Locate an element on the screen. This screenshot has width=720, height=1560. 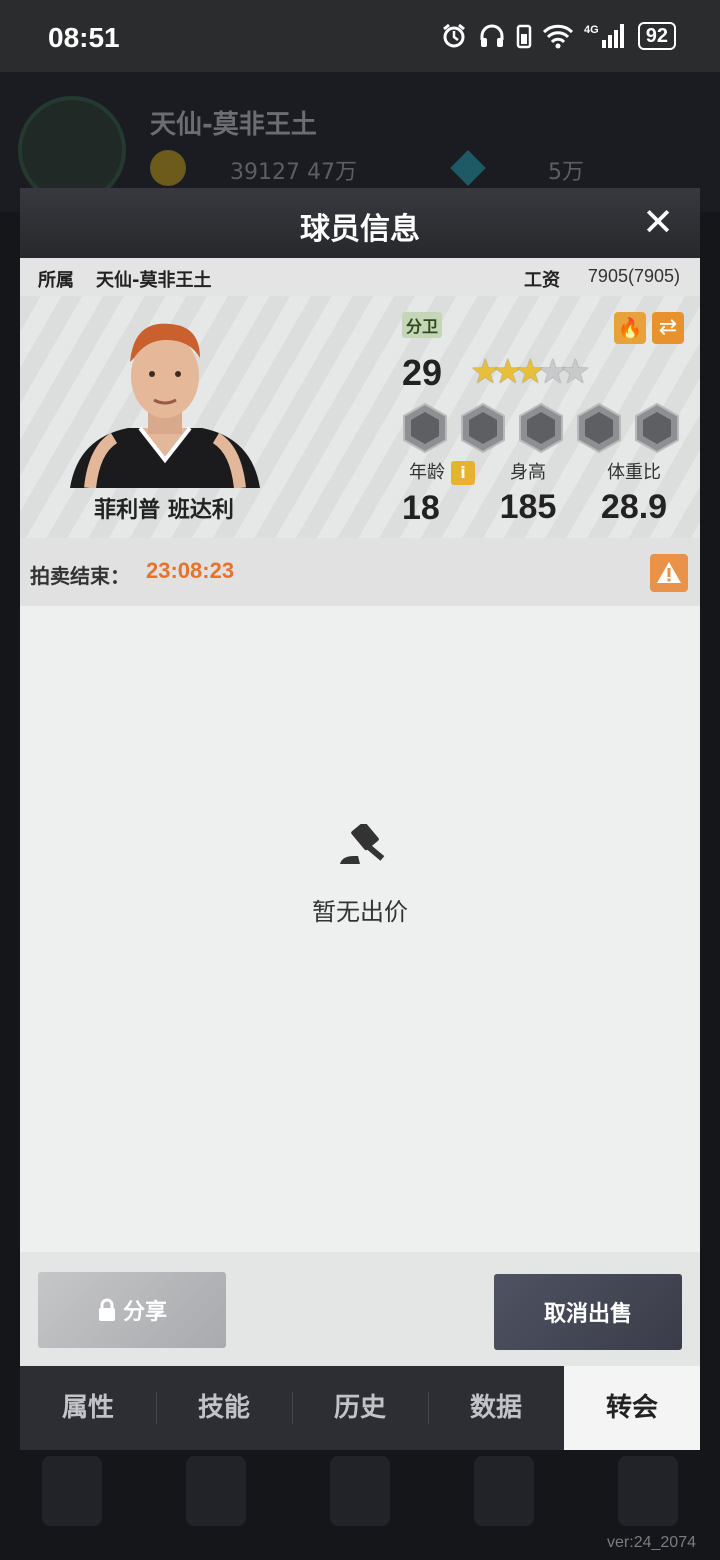
gavel-icon is located at coordinates (362, 844).